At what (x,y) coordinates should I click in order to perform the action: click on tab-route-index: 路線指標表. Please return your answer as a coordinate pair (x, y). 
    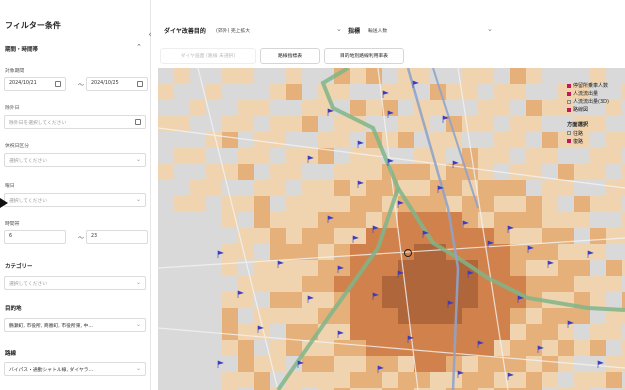
    Looking at the image, I should click on (290, 56).